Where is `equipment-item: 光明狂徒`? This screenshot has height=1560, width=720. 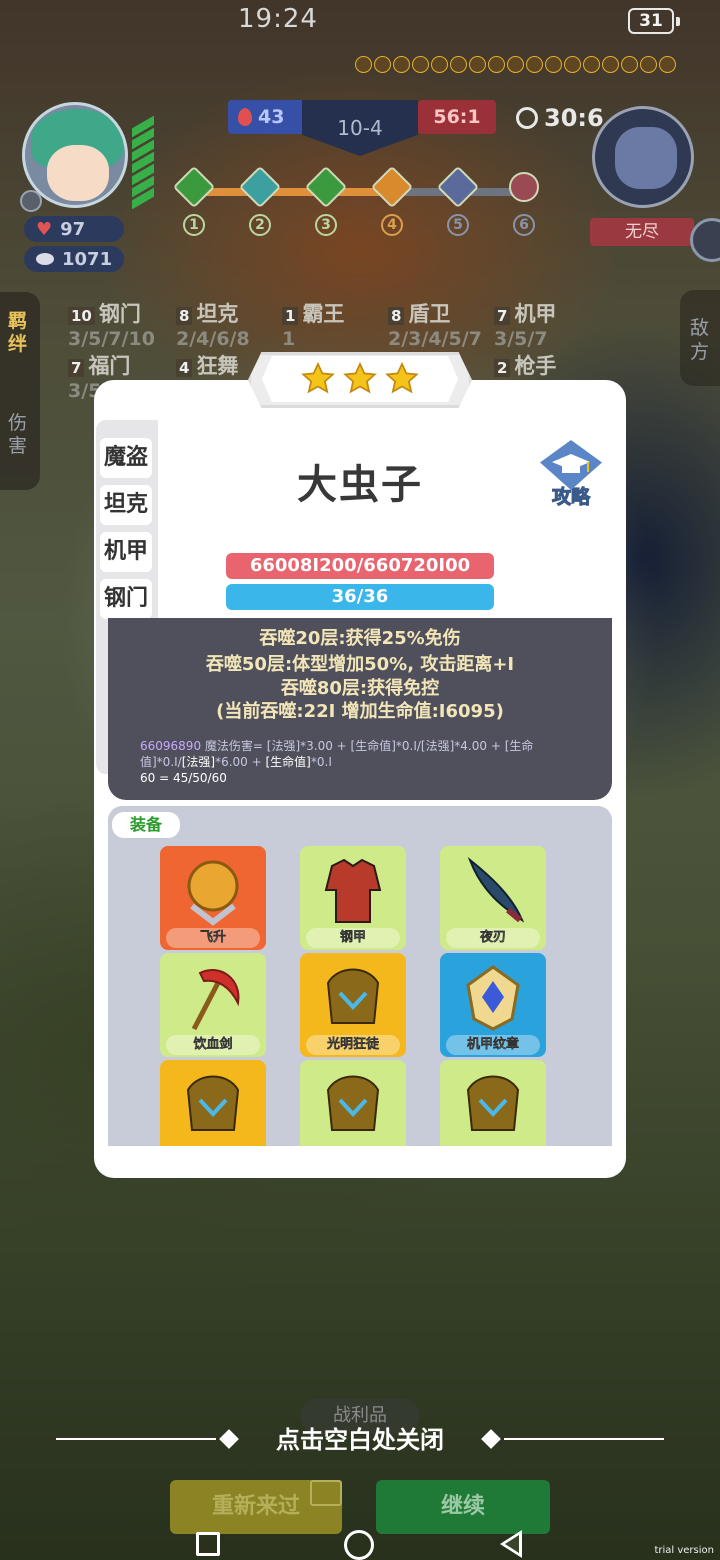
equipment-item: 光明狂徒 is located at coordinates (353, 1005).